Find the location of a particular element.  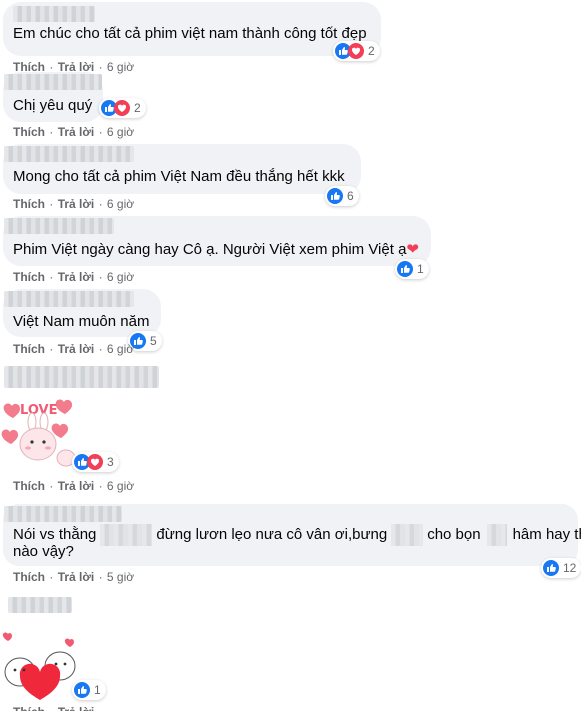

reaction-count: 5 is located at coordinates (153, 341).